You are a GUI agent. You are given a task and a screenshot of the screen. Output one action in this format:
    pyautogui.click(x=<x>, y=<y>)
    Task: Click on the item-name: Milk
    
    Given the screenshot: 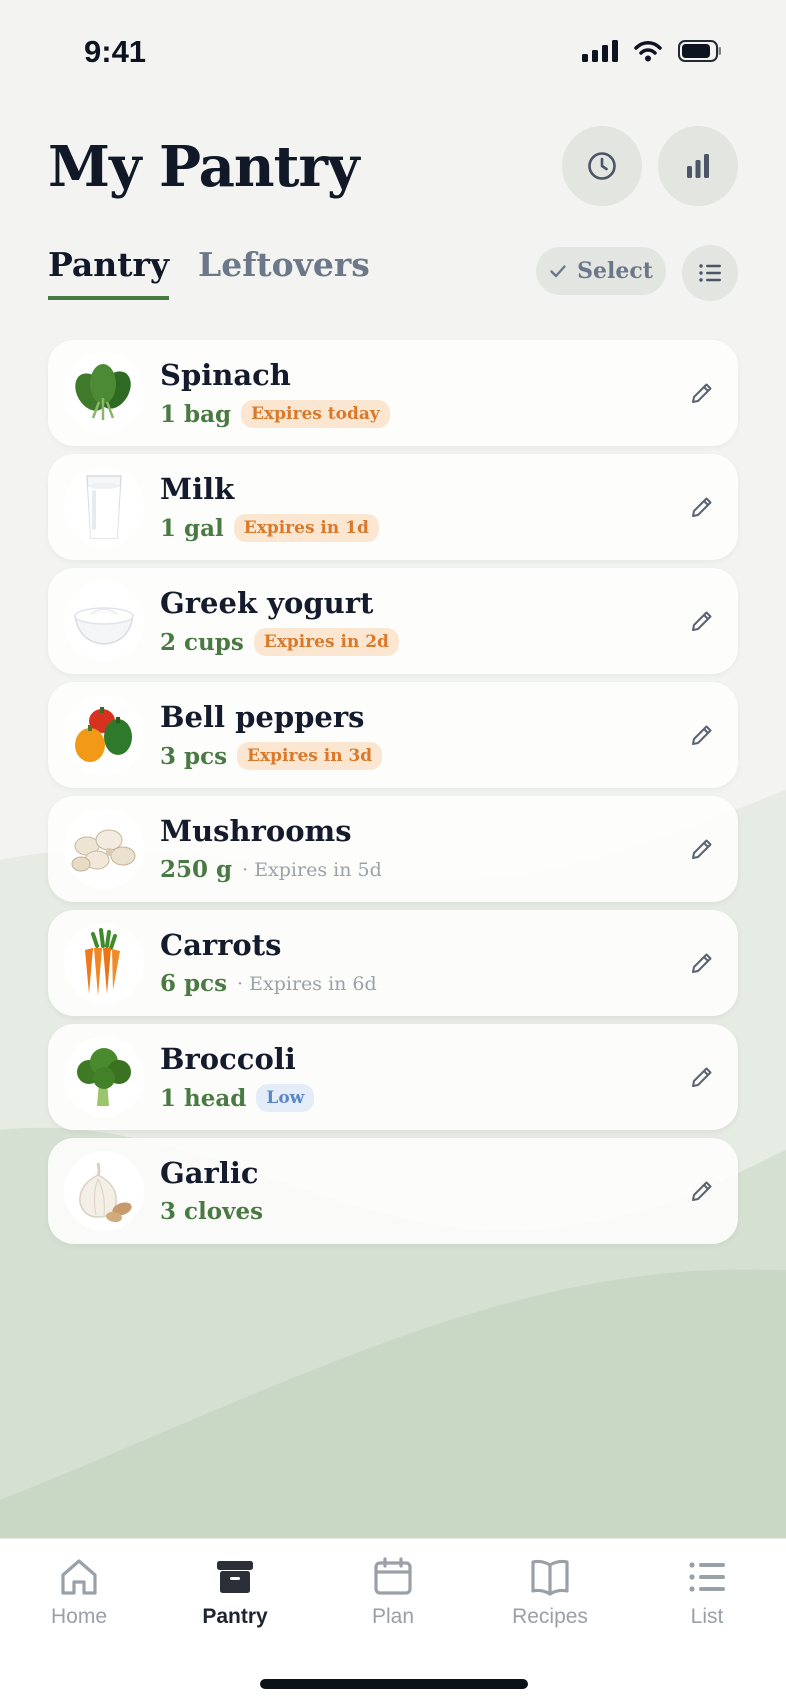 What is the action you would take?
    pyautogui.click(x=197, y=489)
    